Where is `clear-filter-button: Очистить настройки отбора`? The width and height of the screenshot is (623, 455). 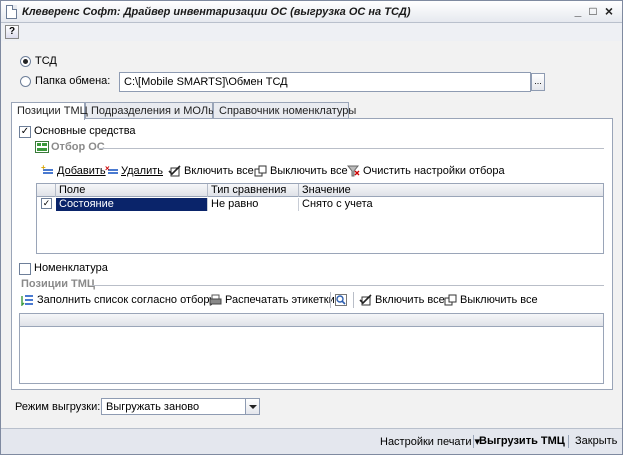
clear-filter-button: Очистить настройки отбора is located at coordinates (425, 171).